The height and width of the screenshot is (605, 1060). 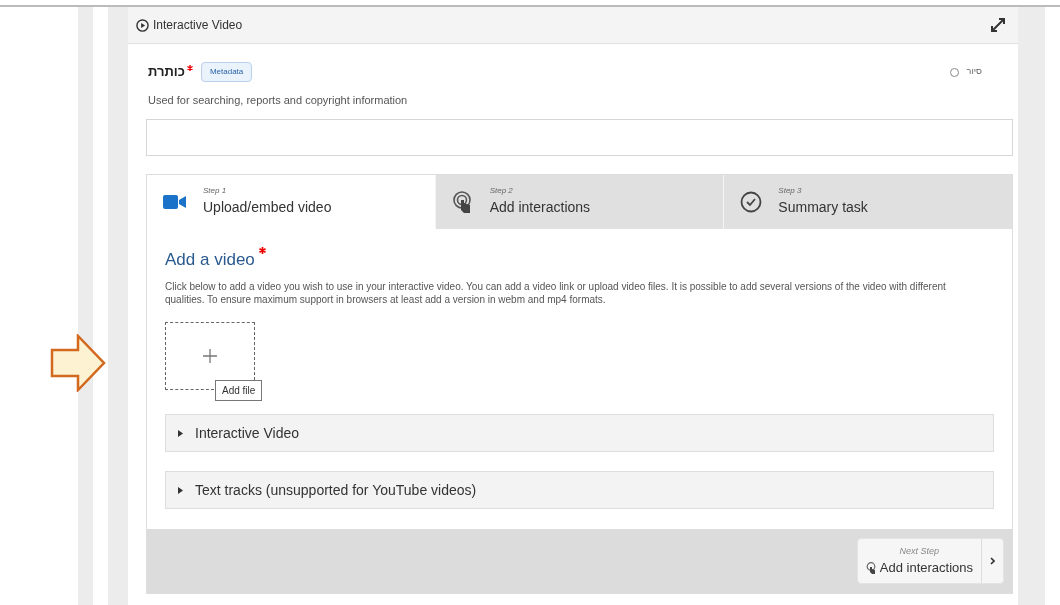 I want to click on section-title: Add a video, so click(x=210, y=259).